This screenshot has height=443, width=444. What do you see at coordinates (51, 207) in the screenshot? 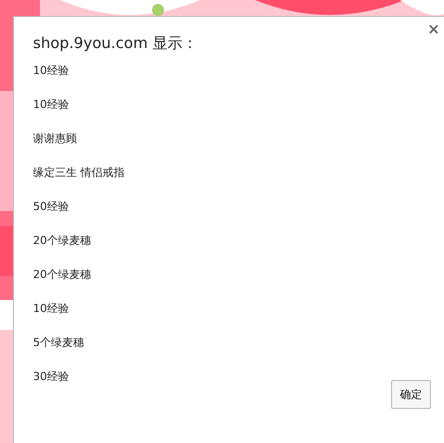
I see `message-line: 50经验` at bounding box center [51, 207].